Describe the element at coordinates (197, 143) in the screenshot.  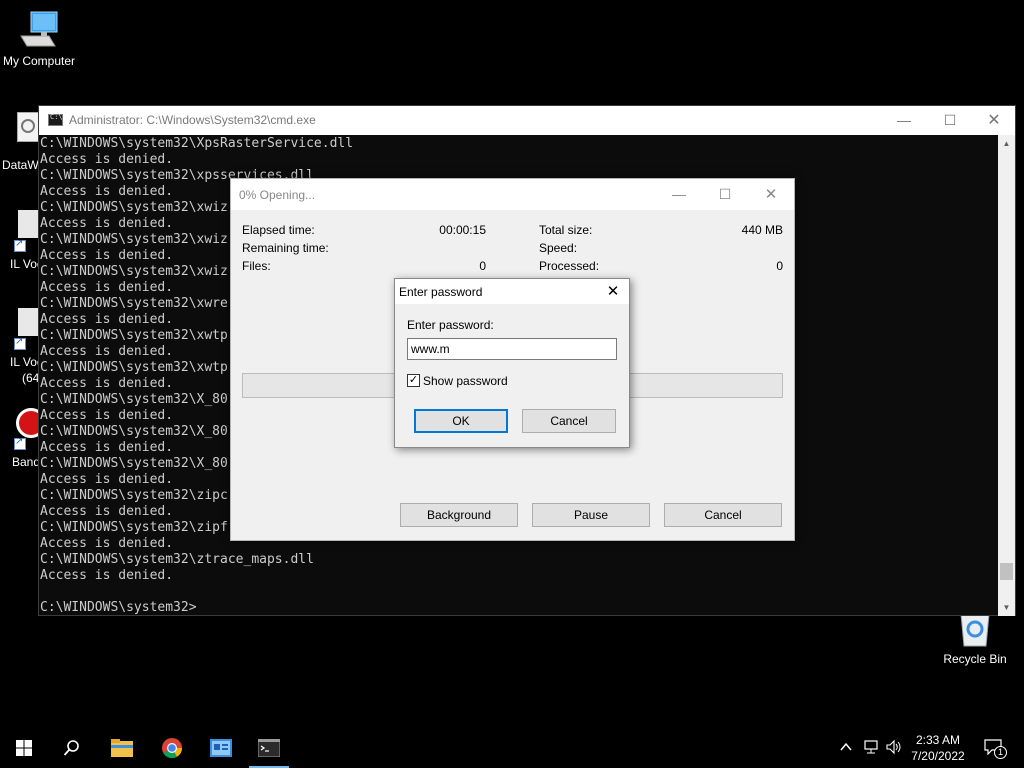
I see `cmd-output-line: C:\WINDOWS\system32\XpsRasterService.dll` at that location.